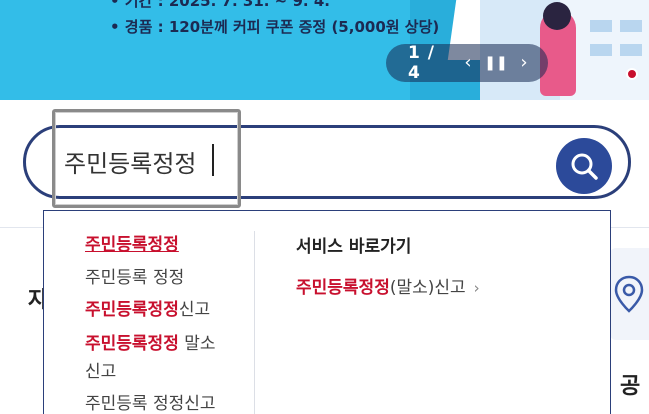  I want to click on search-button, so click(584, 166).